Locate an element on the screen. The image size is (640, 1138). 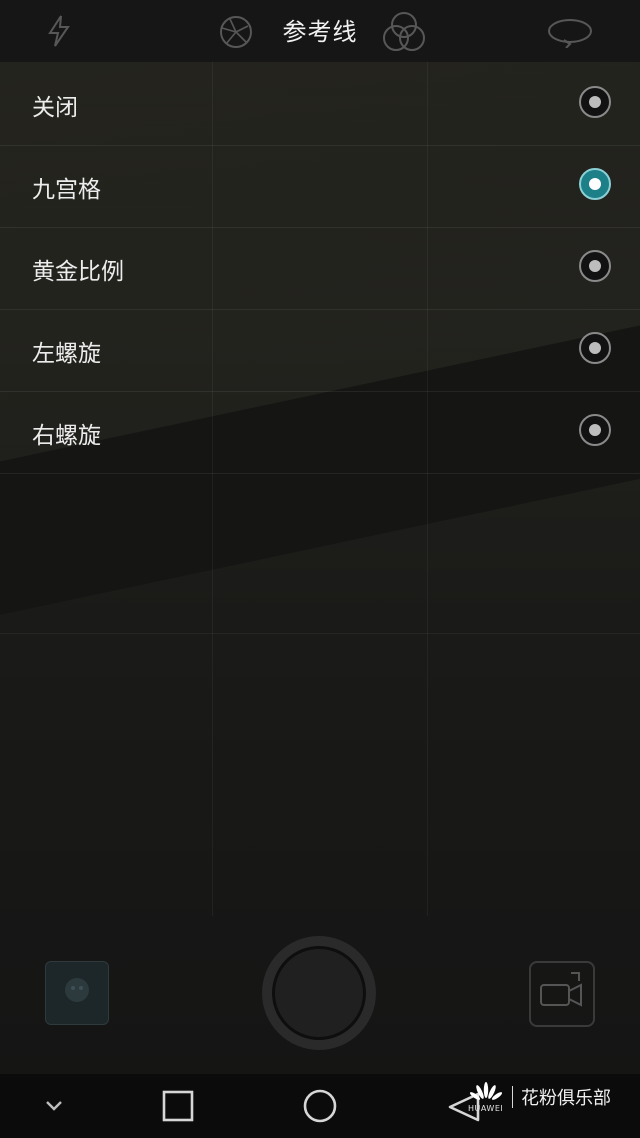
shutter-button is located at coordinates (319, 993).